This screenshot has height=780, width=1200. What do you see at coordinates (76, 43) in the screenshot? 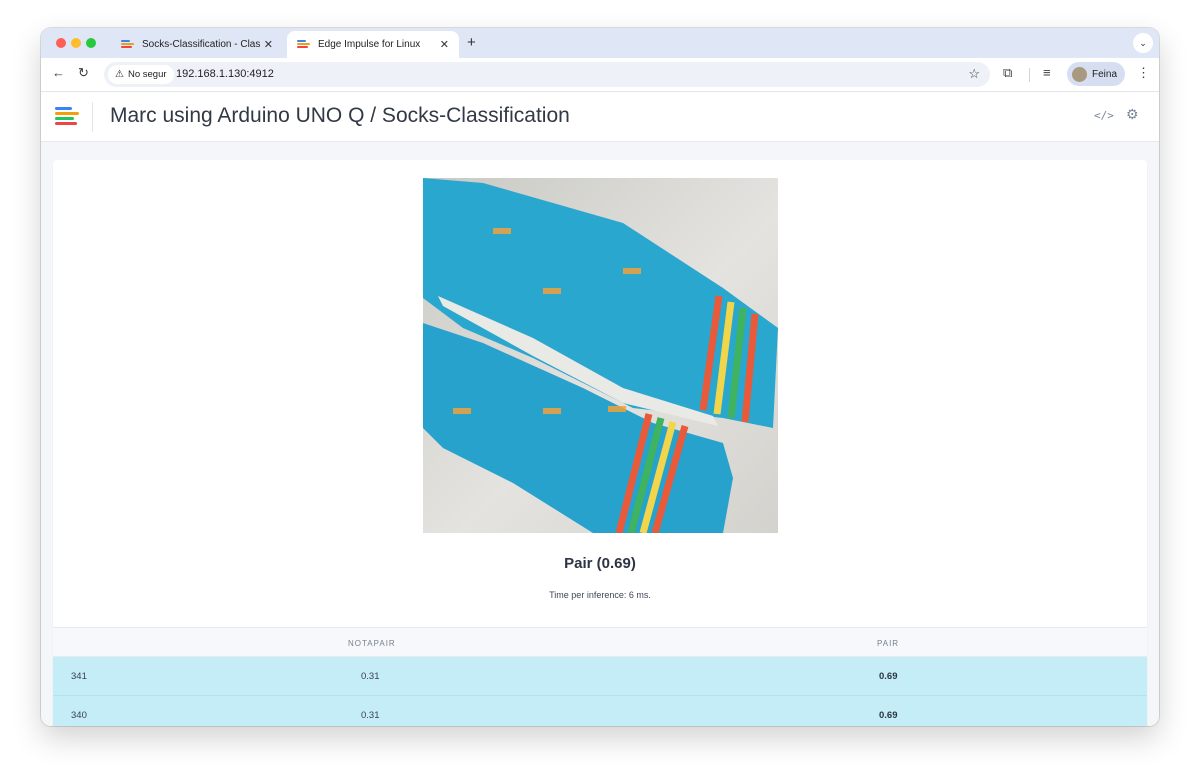
I see `minimize-window-button` at bounding box center [76, 43].